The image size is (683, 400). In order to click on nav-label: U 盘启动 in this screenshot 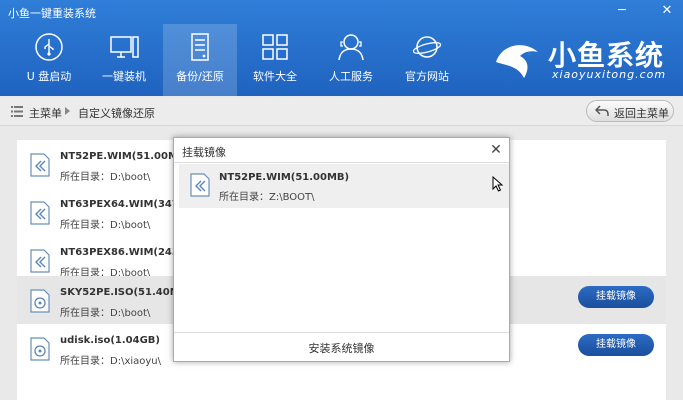, I will do `click(49, 76)`.